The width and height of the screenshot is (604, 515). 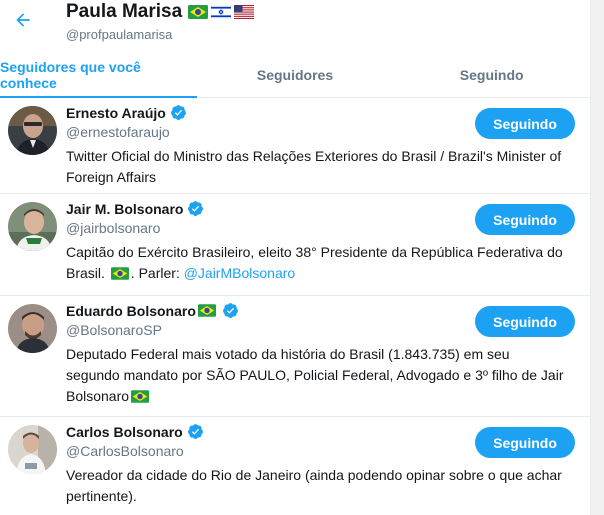 I want to click on user-handle: @ernestofaraujo, so click(x=118, y=132).